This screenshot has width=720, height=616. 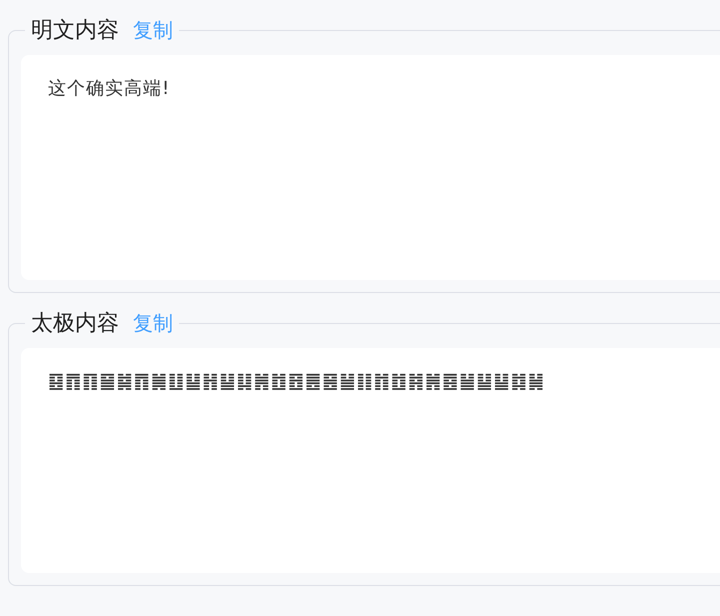 What do you see at coordinates (75, 31) in the screenshot?
I see `section-title: 明文内容` at bounding box center [75, 31].